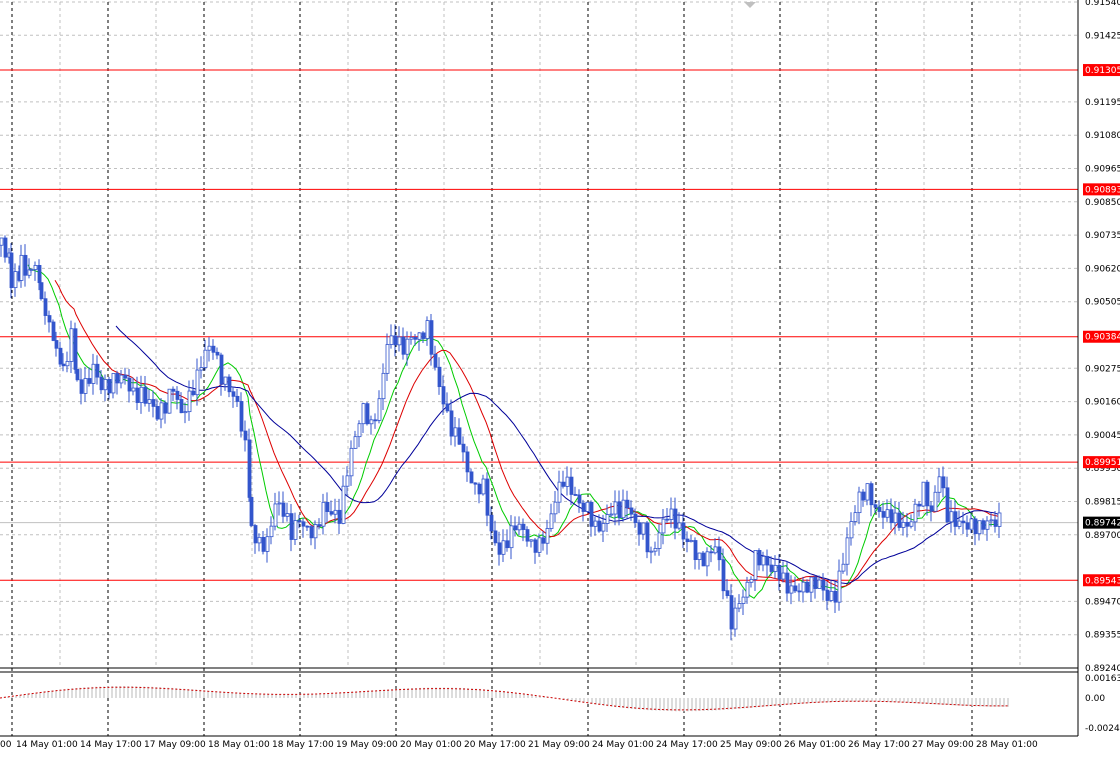 The height and width of the screenshot is (762, 1120). What do you see at coordinates (1102, 669) in the screenshot?
I see `y-tick-label: 0.89240` at bounding box center [1102, 669].